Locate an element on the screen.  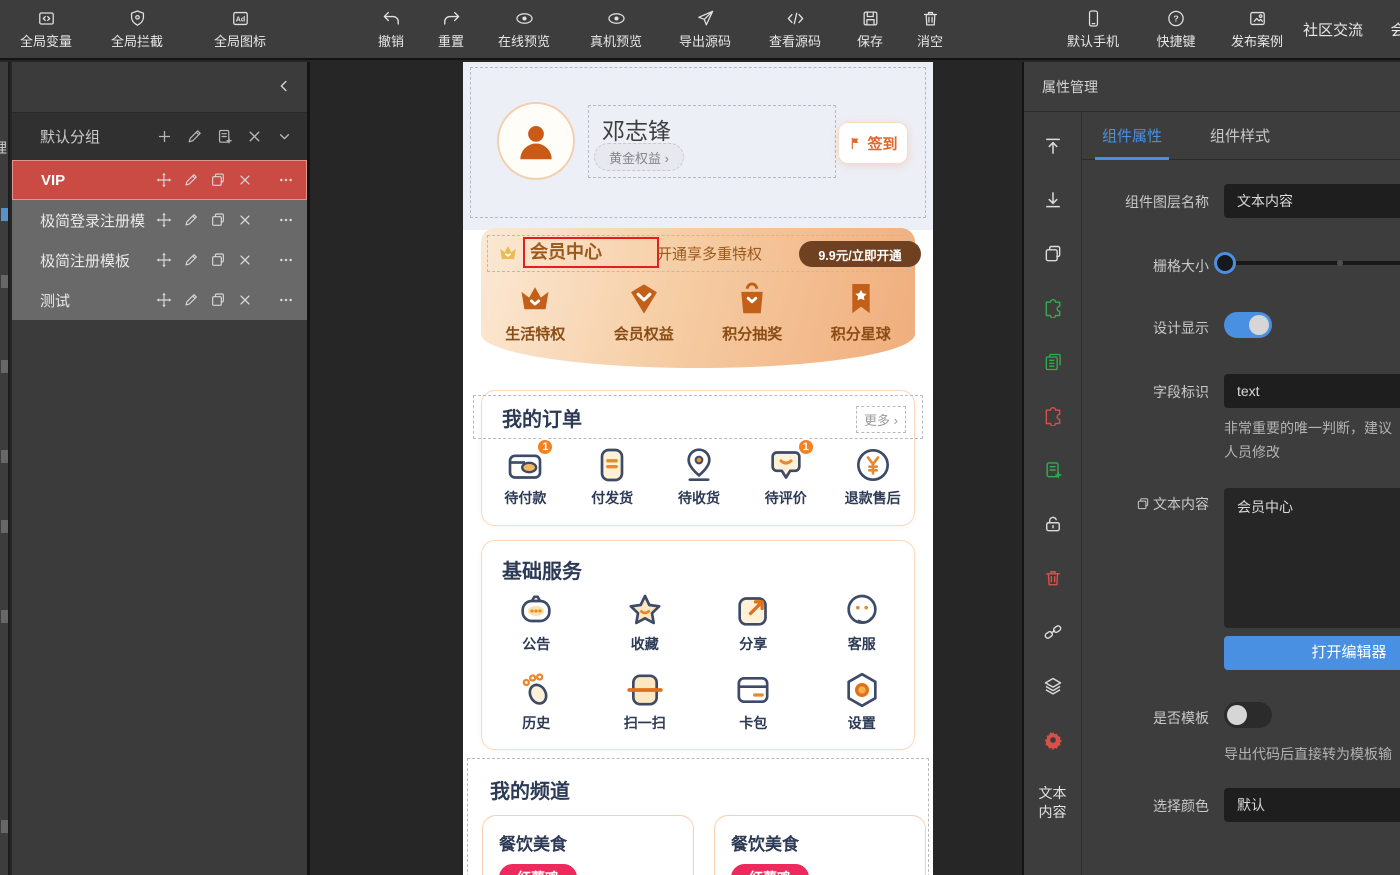
toolbar-item: 查看源码 is located at coordinates (795, 29).